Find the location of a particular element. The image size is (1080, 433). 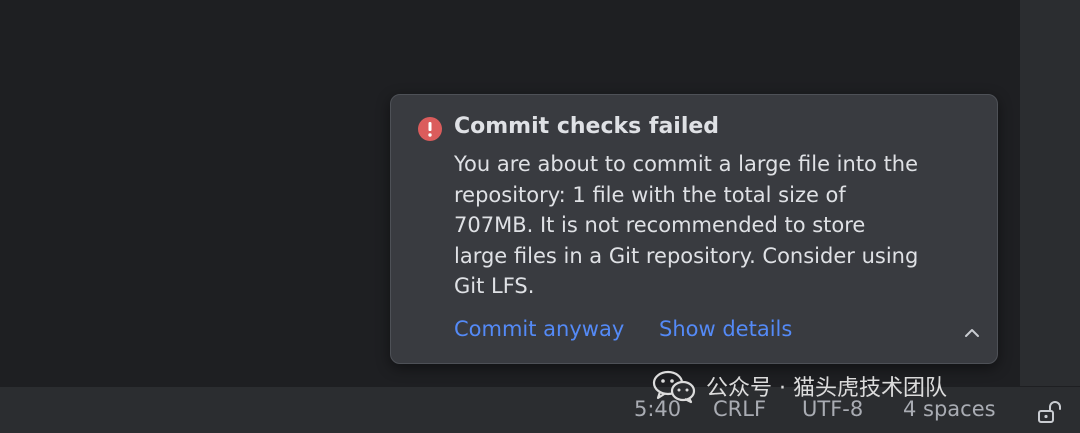

wechat-icon is located at coordinates (674, 387).